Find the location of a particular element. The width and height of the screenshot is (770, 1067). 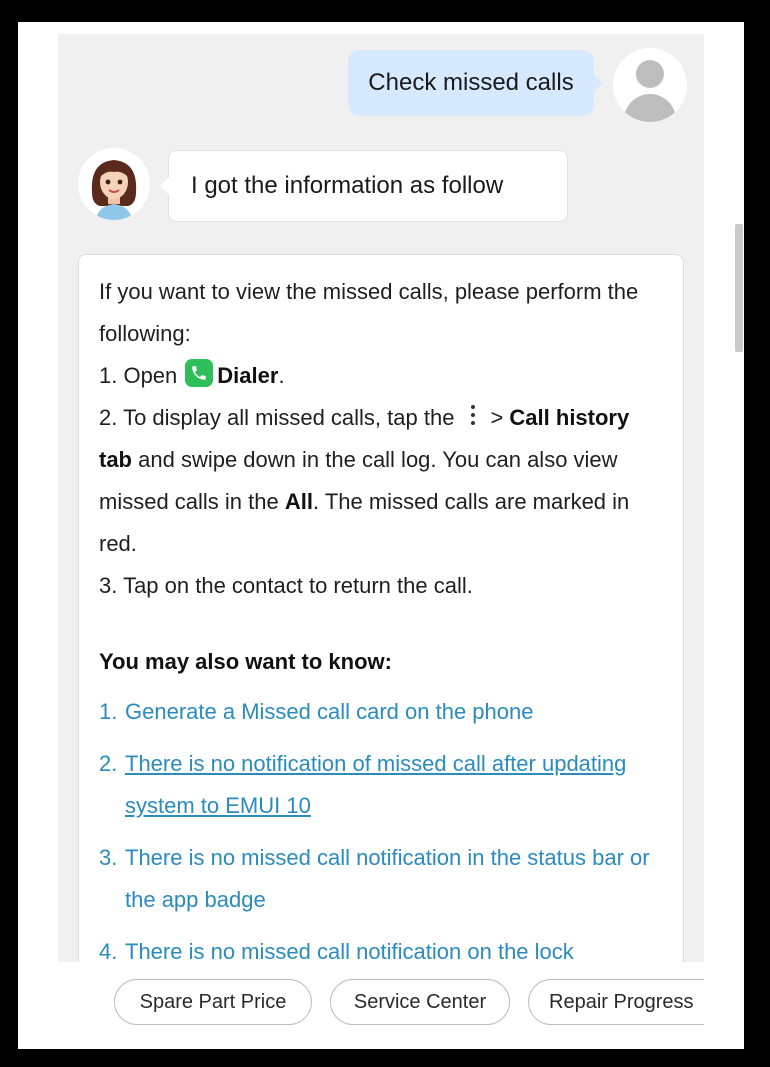

related-text: Generate a Missed call card on the phone is located at coordinates (393, 712).